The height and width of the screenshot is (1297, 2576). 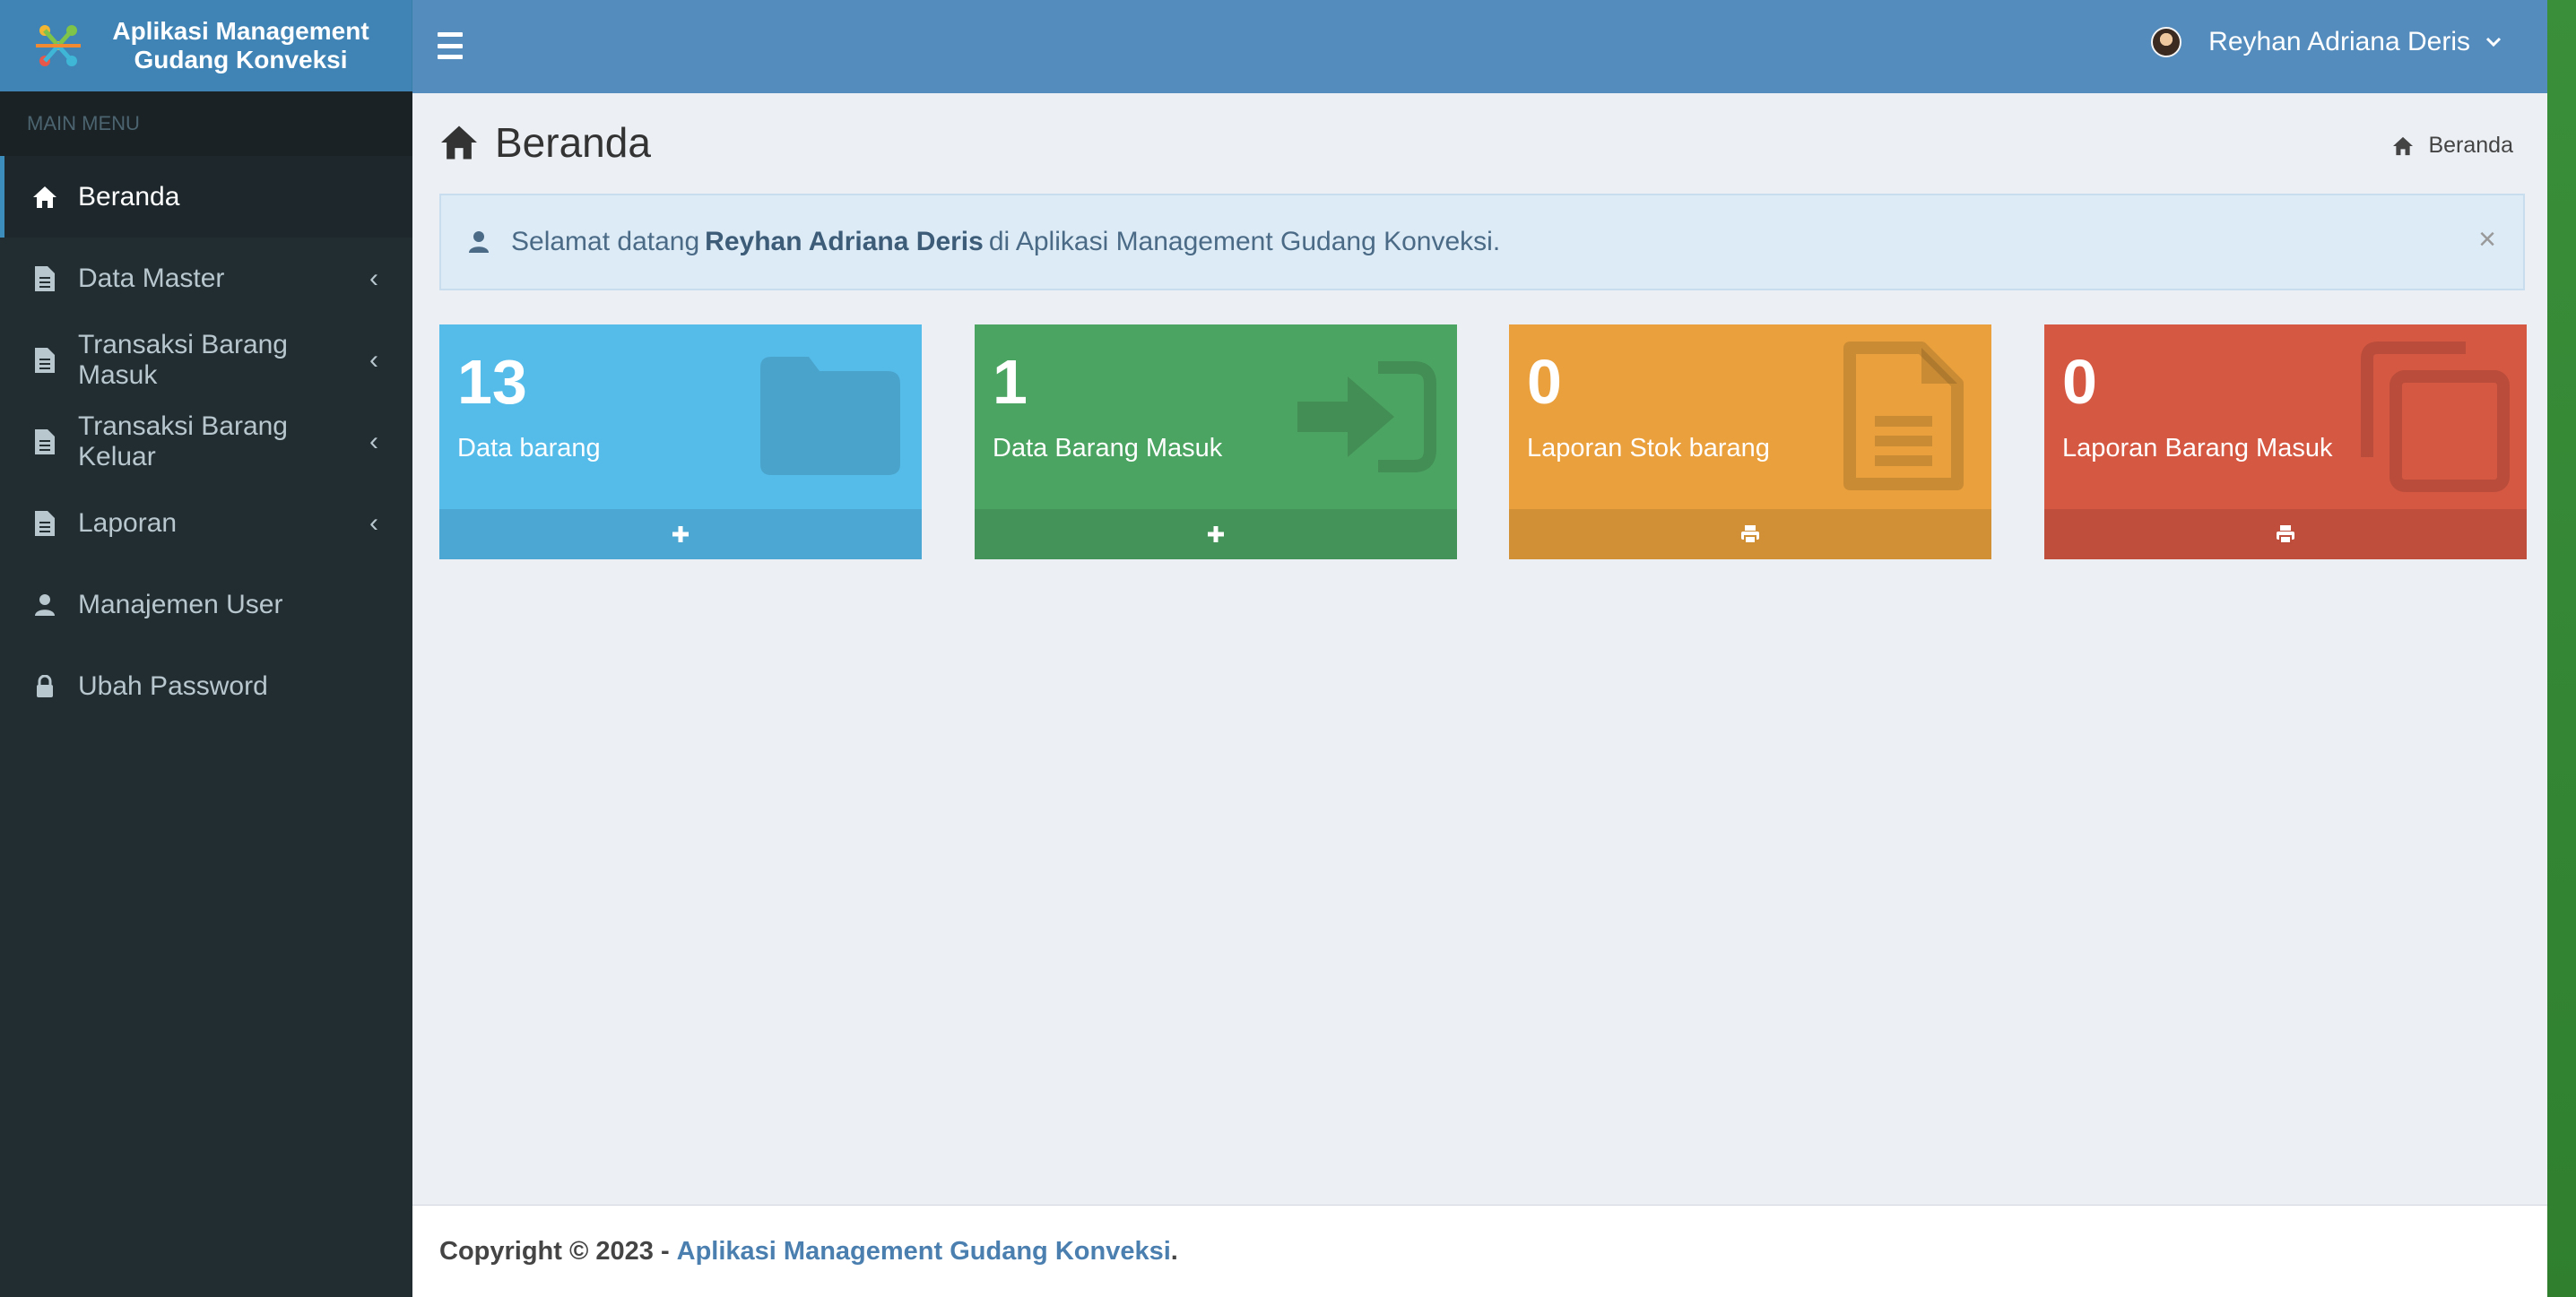 I want to click on chevron-down-icon, so click(x=2493, y=42).